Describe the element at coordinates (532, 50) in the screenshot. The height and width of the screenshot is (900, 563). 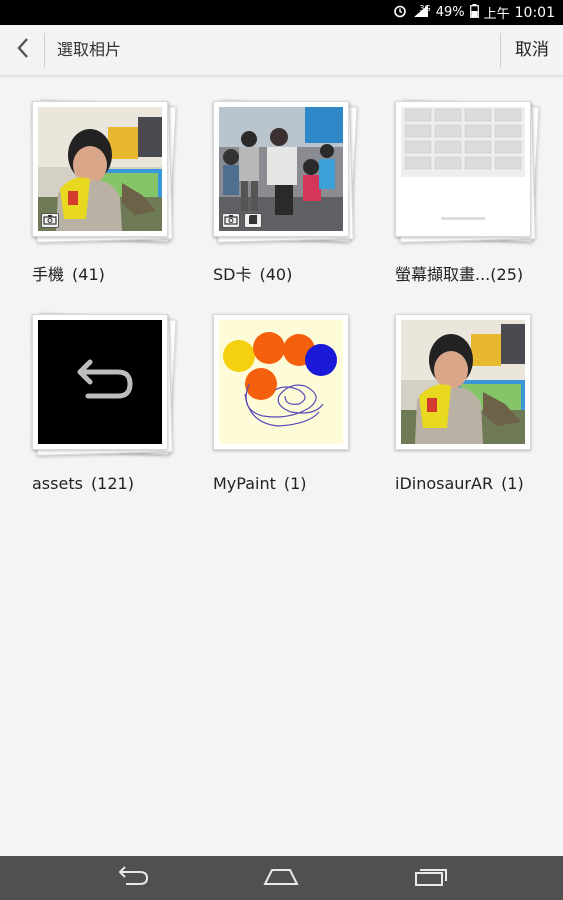
I see `cancel-button: 取消` at that location.